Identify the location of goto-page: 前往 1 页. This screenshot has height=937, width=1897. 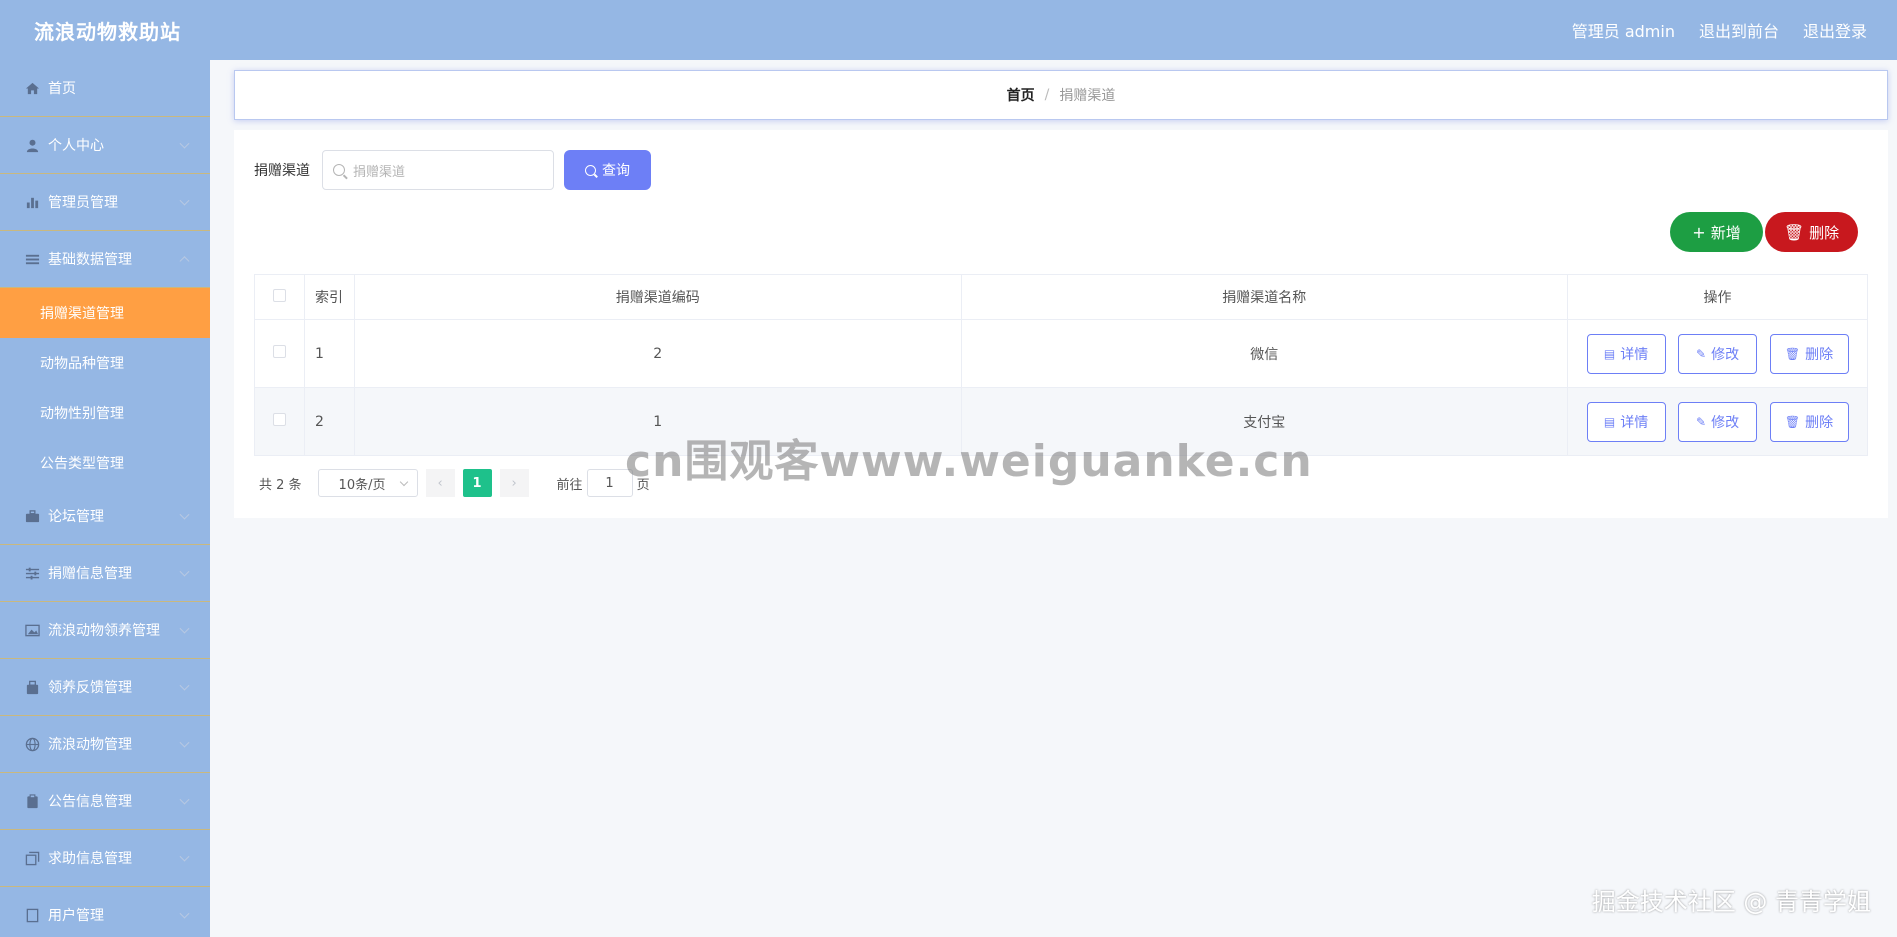
(603, 483).